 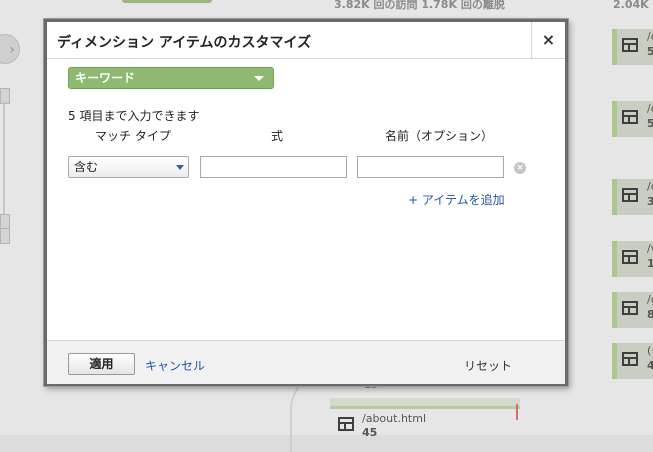 What do you see at coordinates (134, 116) in the screenshot?
I see `item-limit-note: 5 項目まで入力できます` at bounding box center [134, 116].